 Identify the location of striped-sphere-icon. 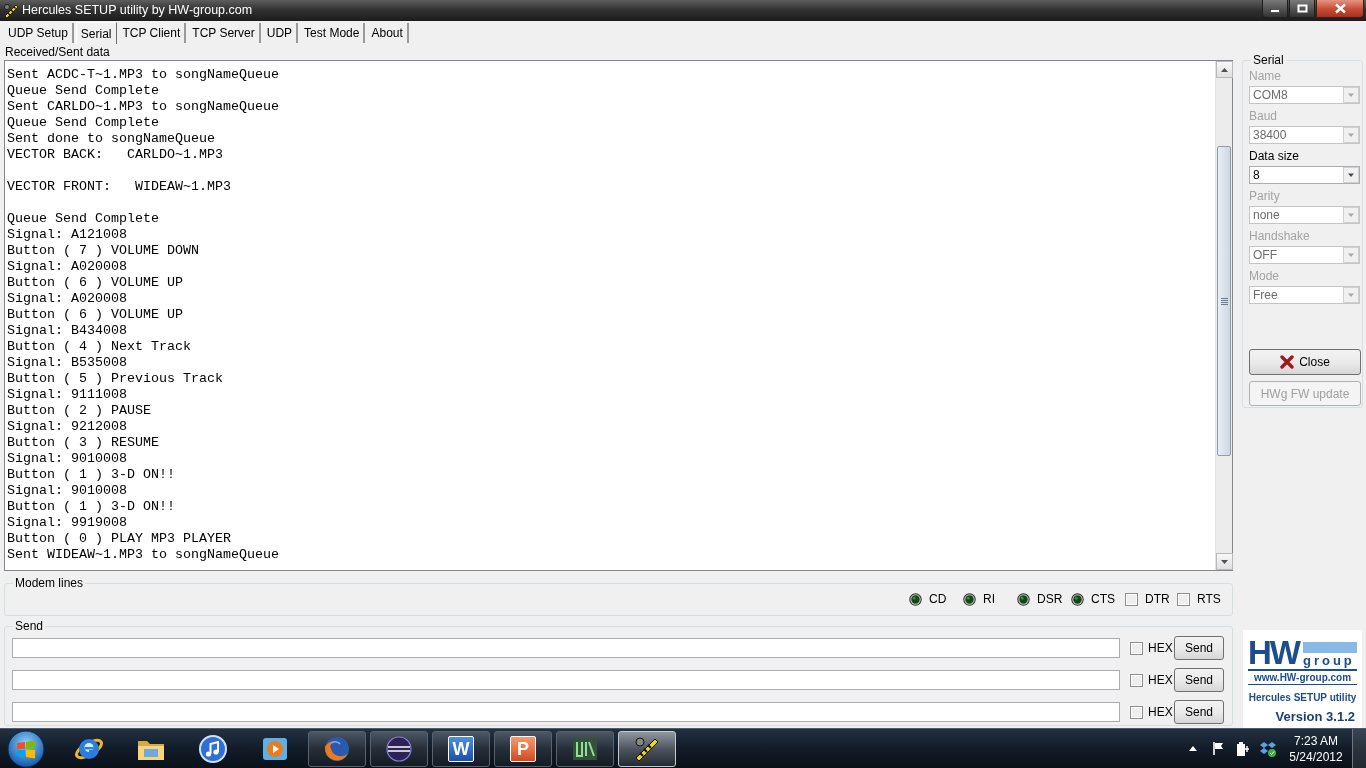
(399, 748).